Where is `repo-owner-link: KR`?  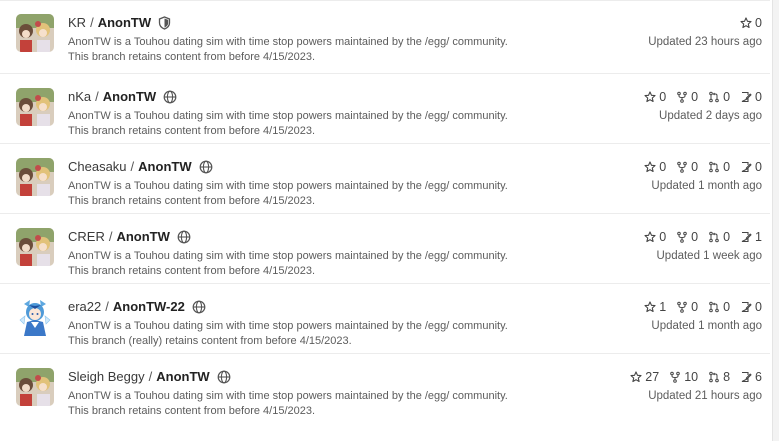
repo-owner-link: KR is located at coordinates (77, 23).